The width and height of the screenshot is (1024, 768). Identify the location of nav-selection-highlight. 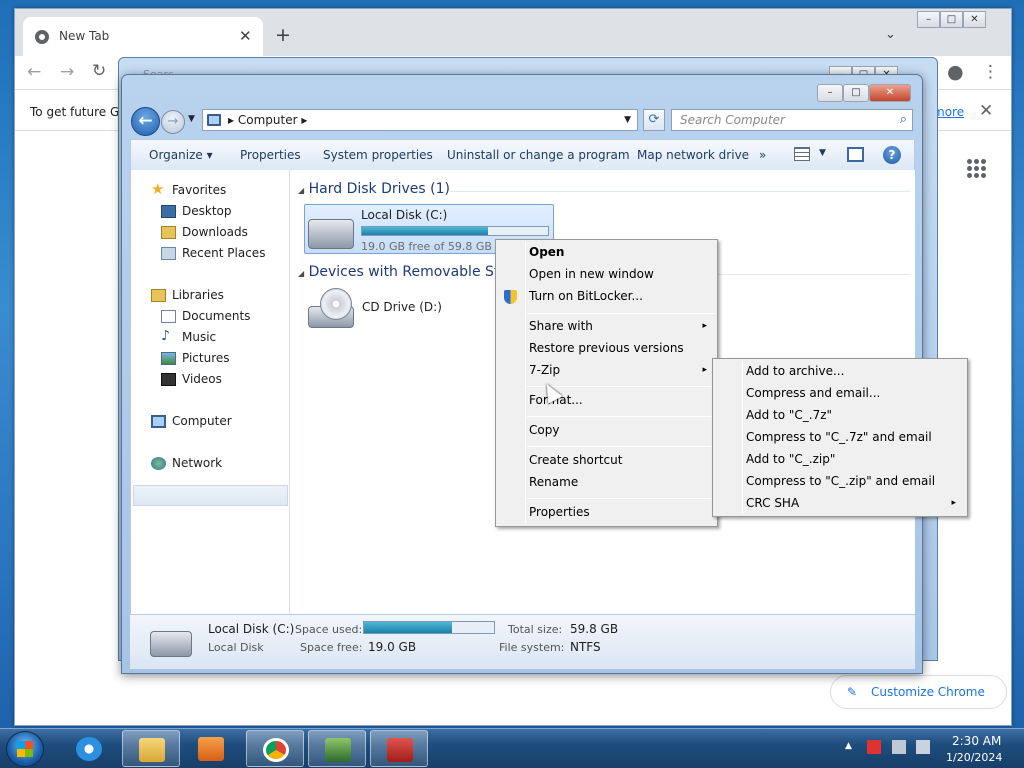
(210, 495).